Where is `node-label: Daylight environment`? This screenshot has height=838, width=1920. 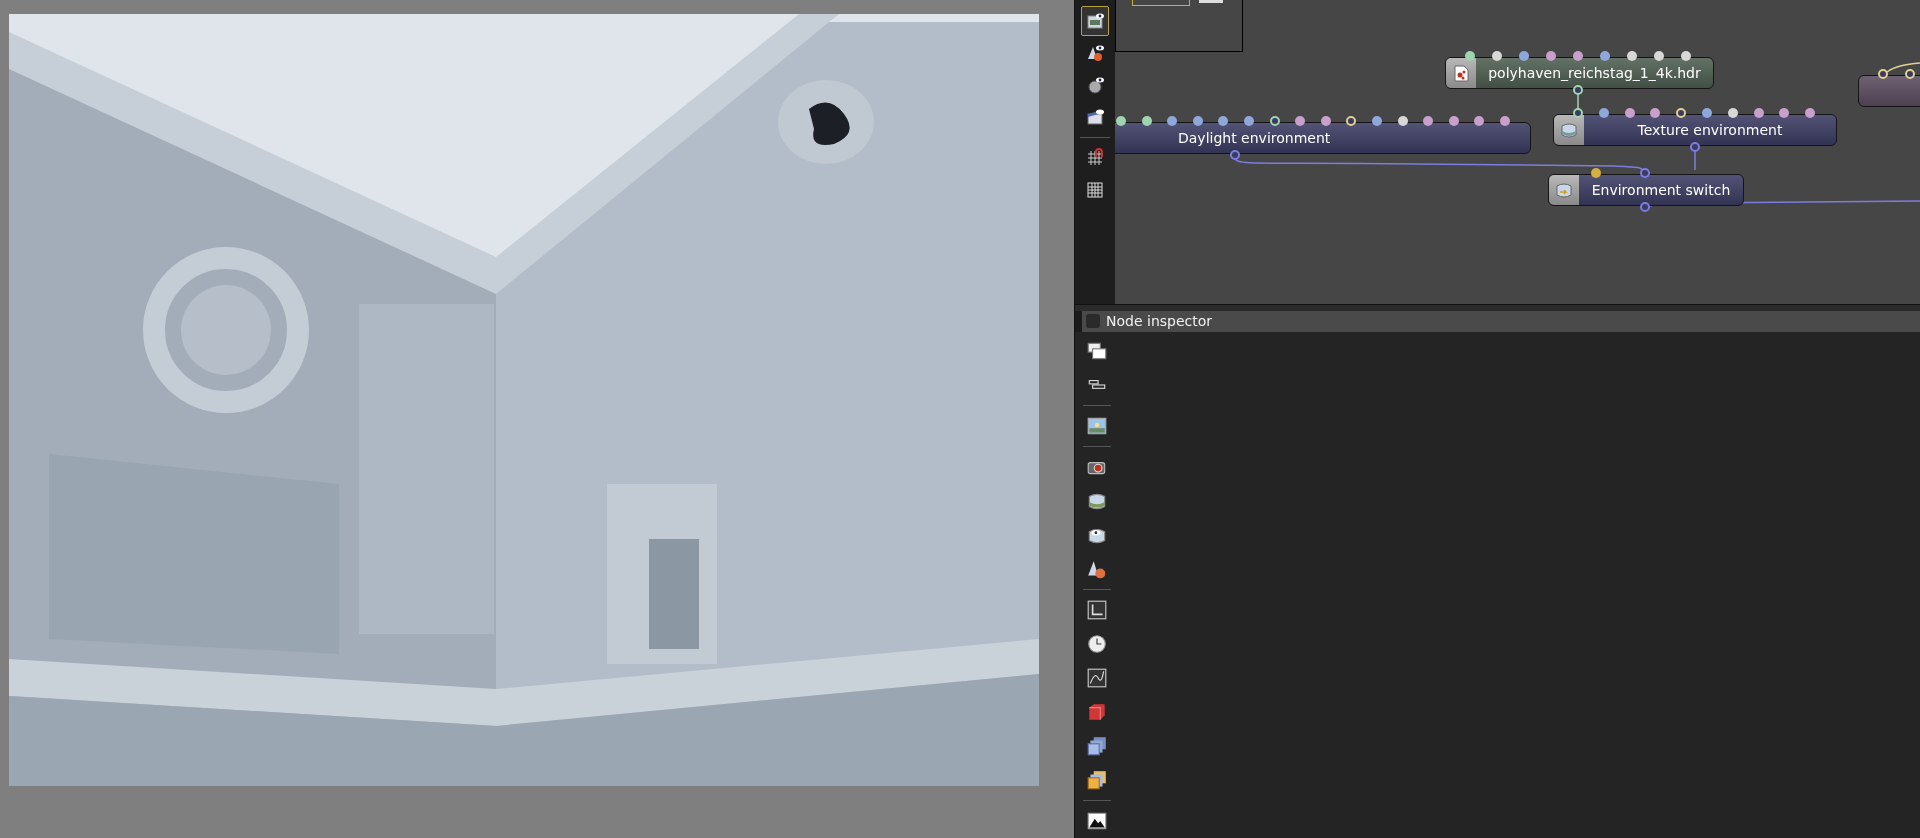
node-label: Daylight environment is located at coordinates (1254, 138).